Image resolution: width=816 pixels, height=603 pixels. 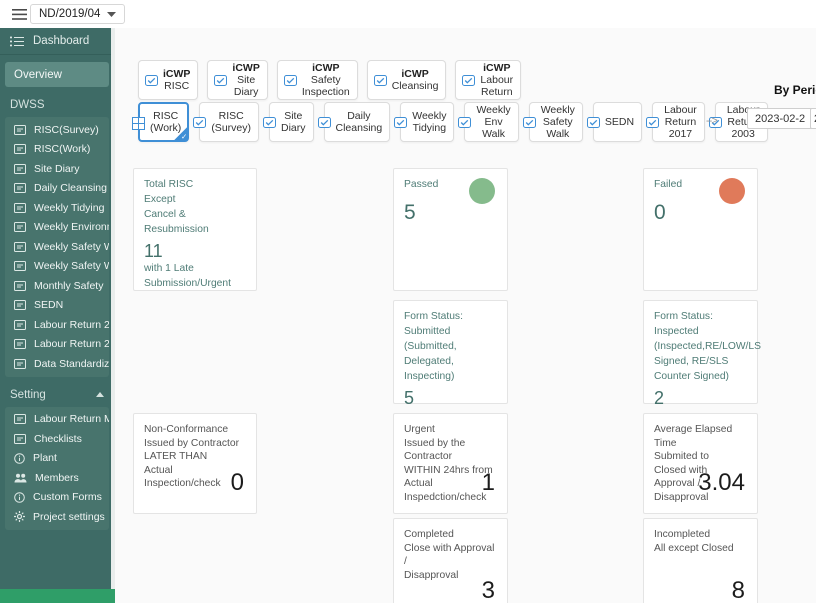 What do you see at coordinates (57, 459) in the screenshot?
I see `sidebar-item-plant: Plant` at bounding box center [57, 459].